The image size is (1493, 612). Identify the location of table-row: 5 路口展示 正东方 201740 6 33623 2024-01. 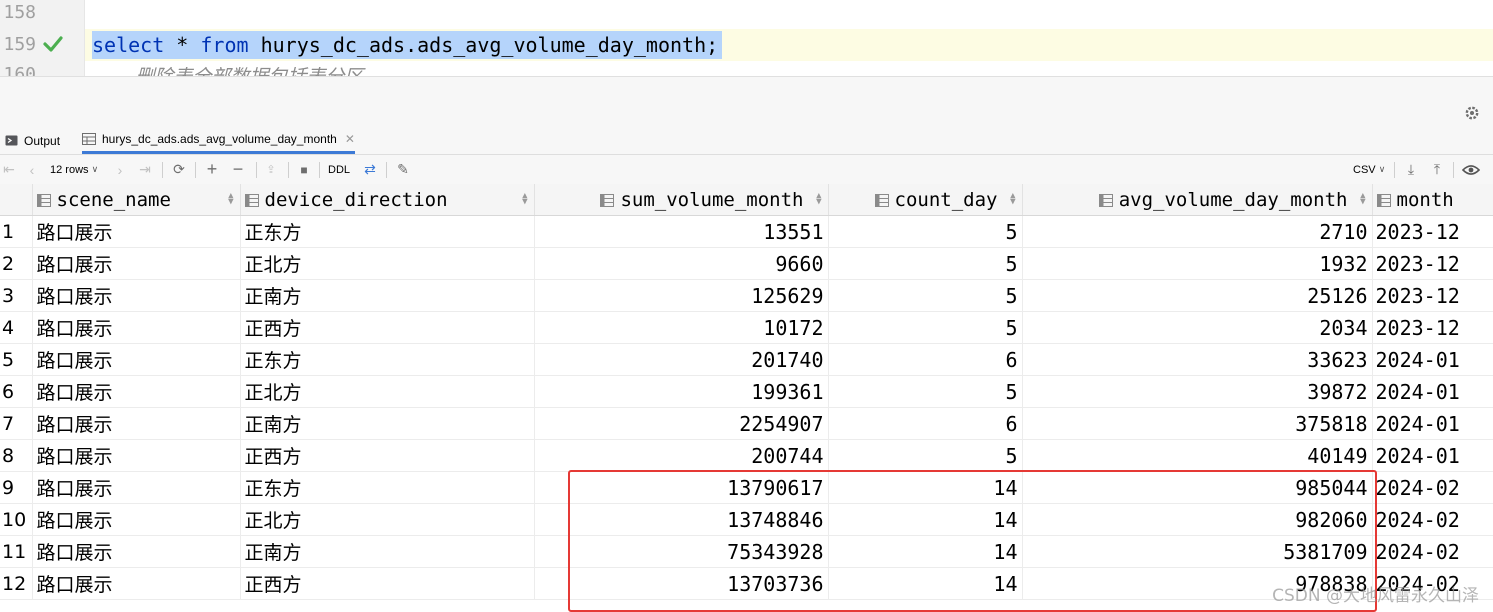
(746, 359).